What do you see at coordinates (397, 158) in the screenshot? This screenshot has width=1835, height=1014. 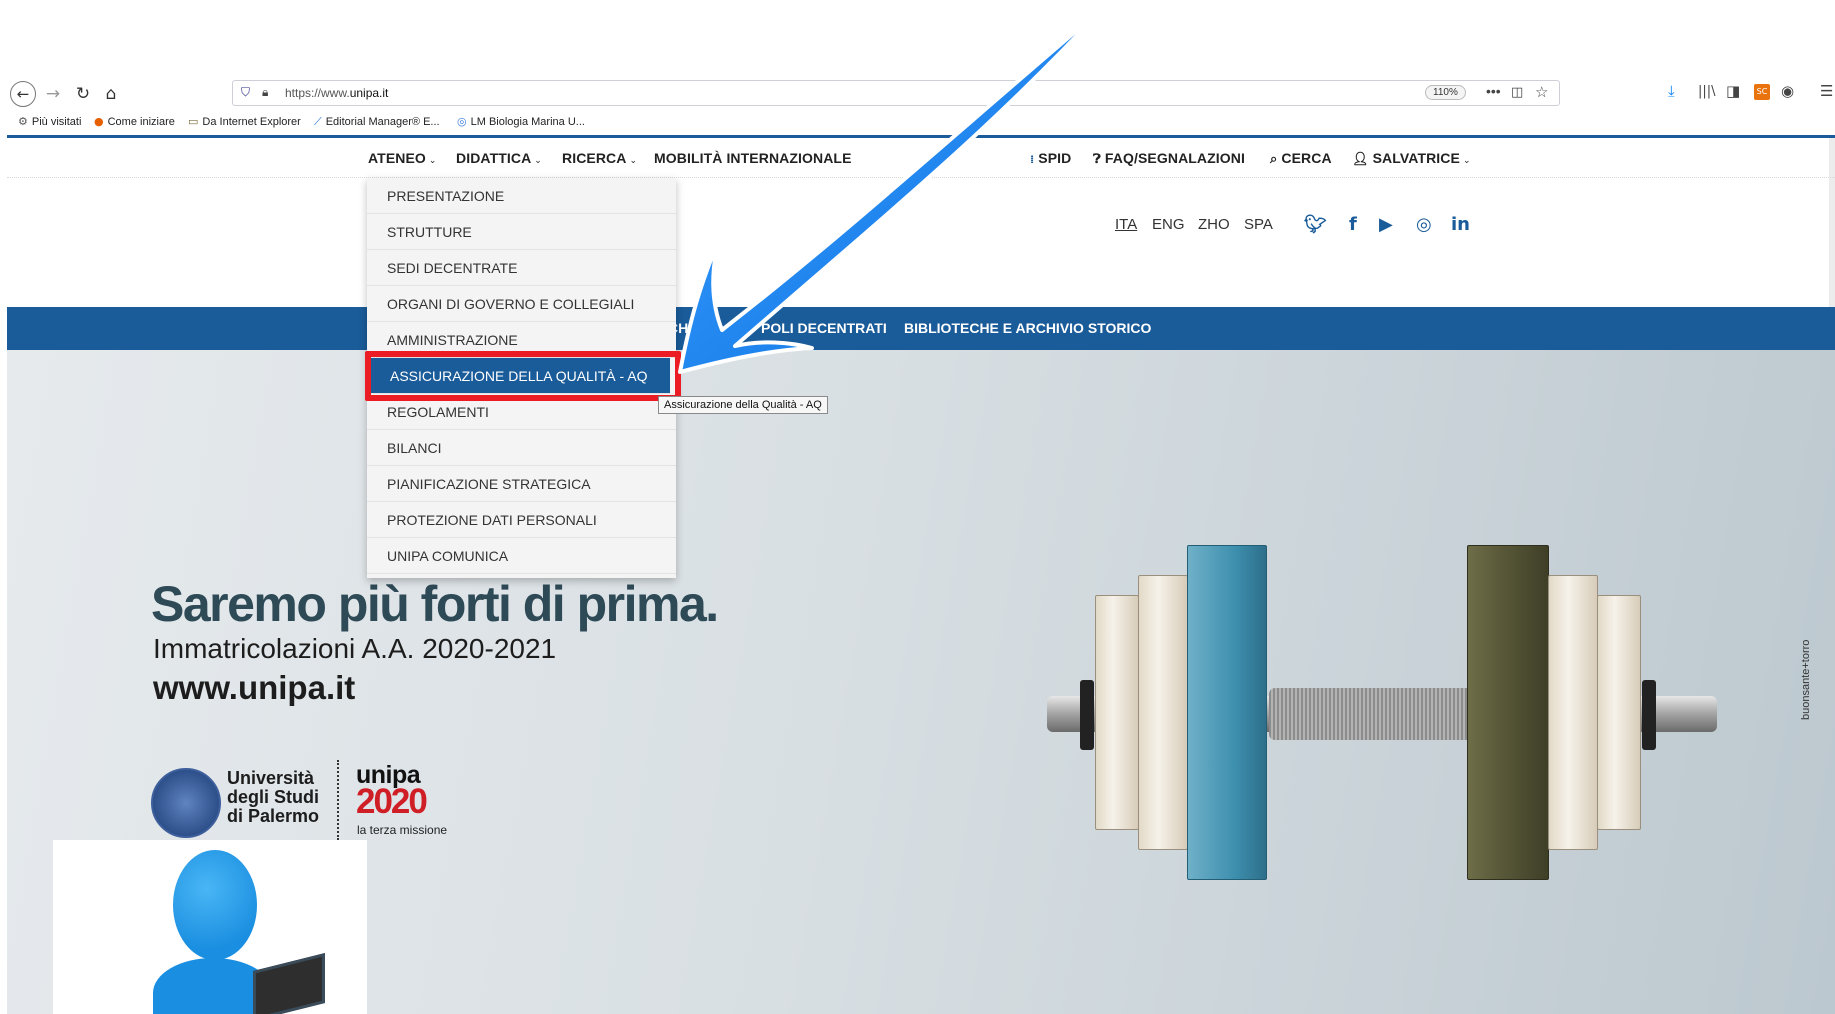 I see `nav-label: ATENEO` at bounding box center [397, 158].